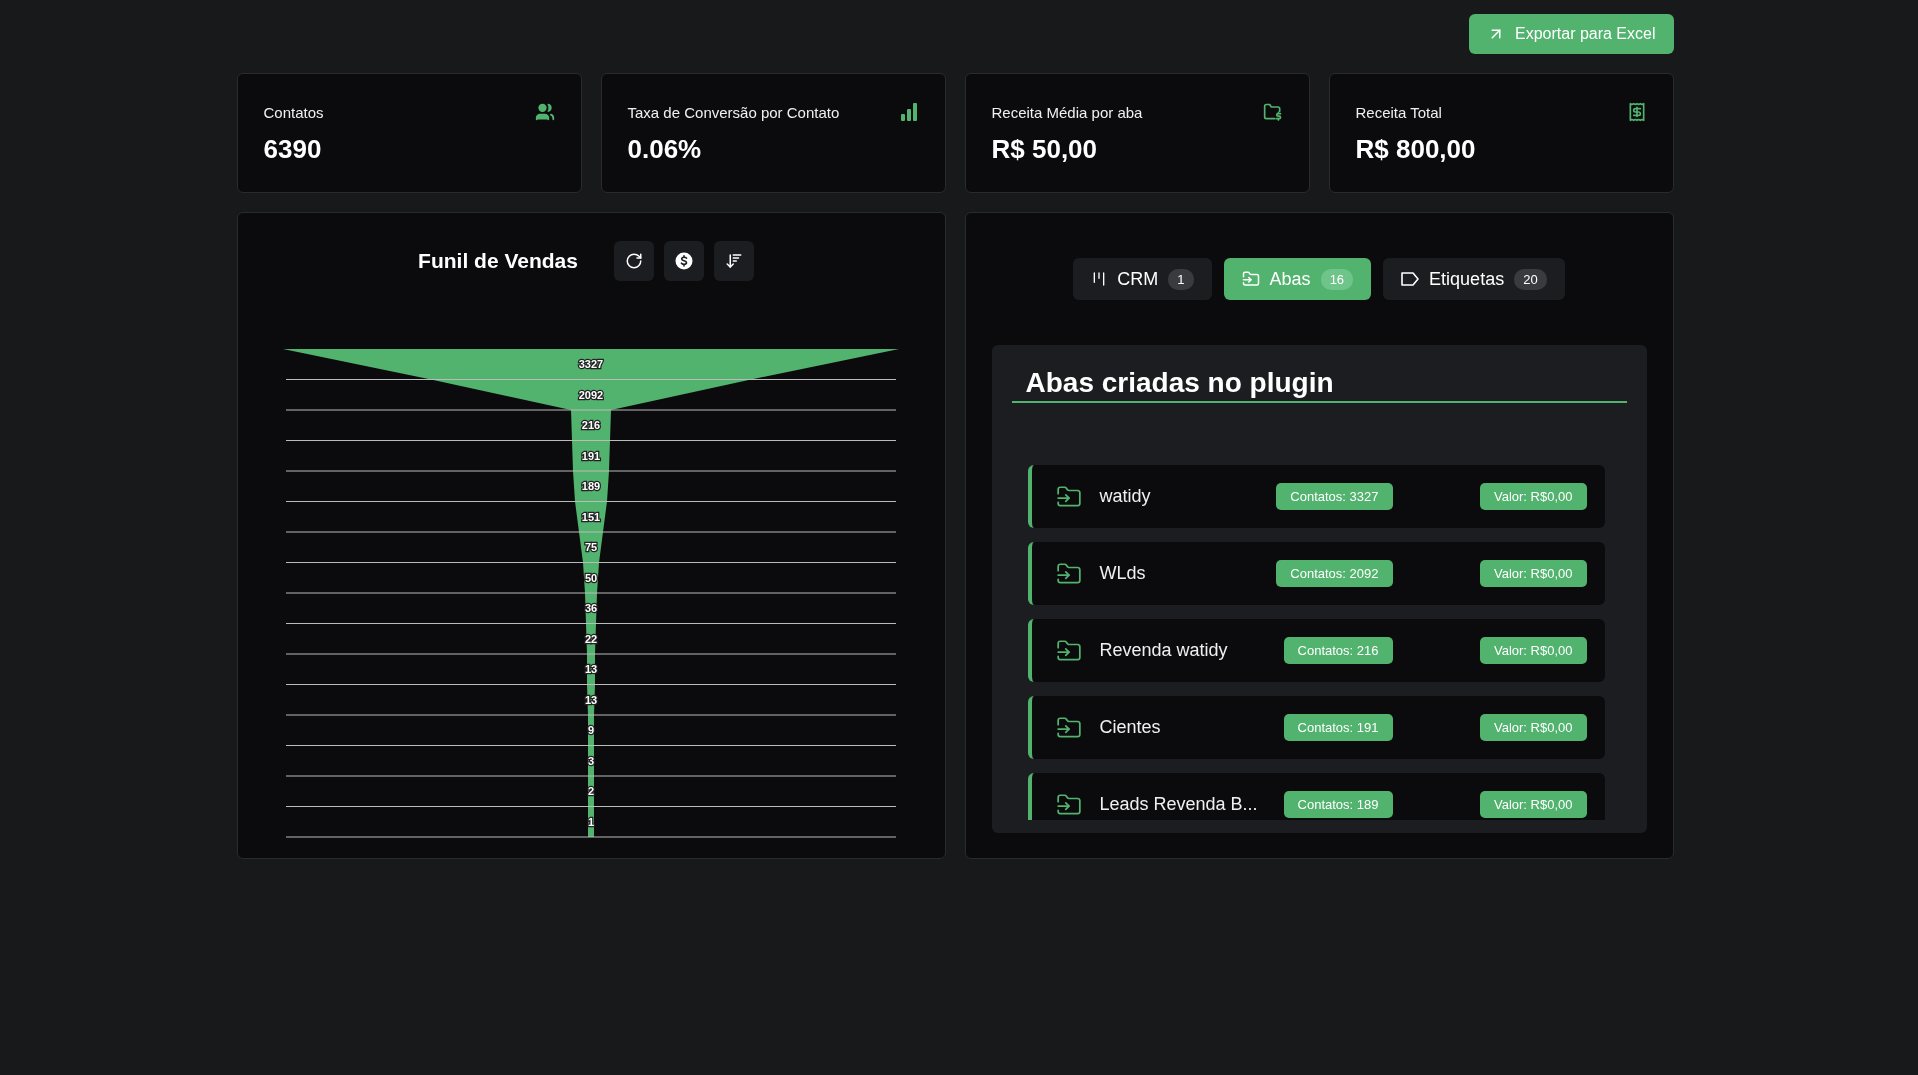  I want to click on contacts-badge: Contatos: 216, so click(1338, 650).